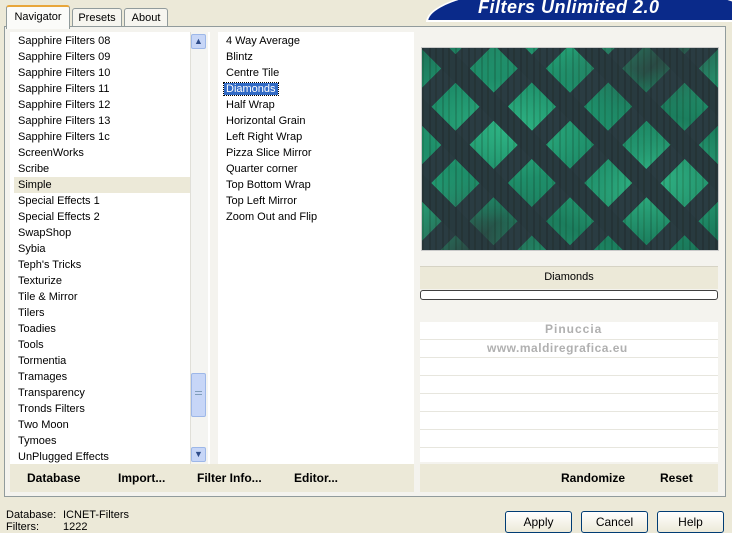  Describe the element at coordinates (103, 313) in the screenshot. I see `category-item: Tilers` at that location.